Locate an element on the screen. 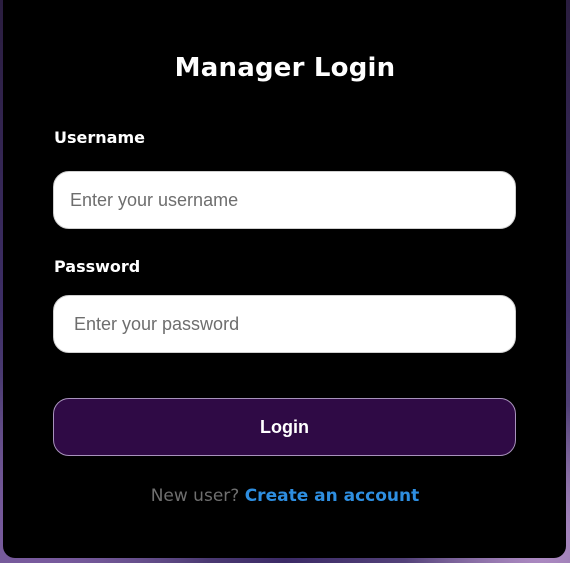  signup-prefix-text: New user? is located at coordinates (195, 496).